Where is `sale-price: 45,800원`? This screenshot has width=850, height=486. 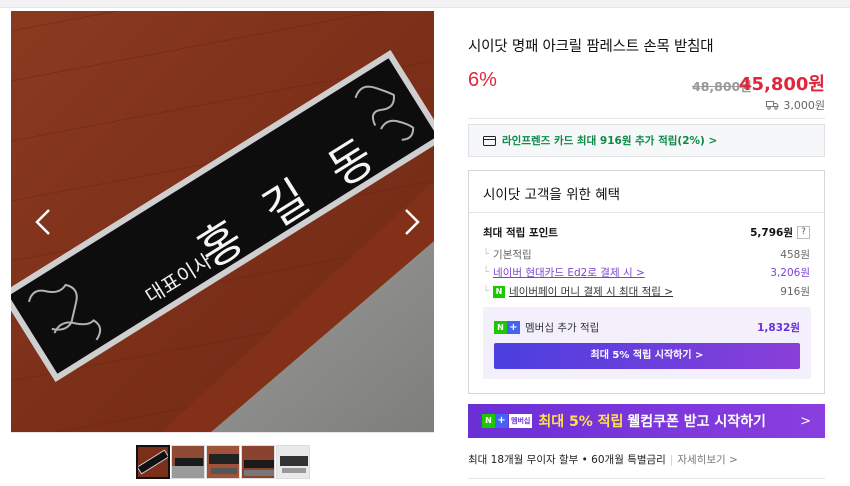 sale-price: 45,800원 is located at coordinates (781, 84).